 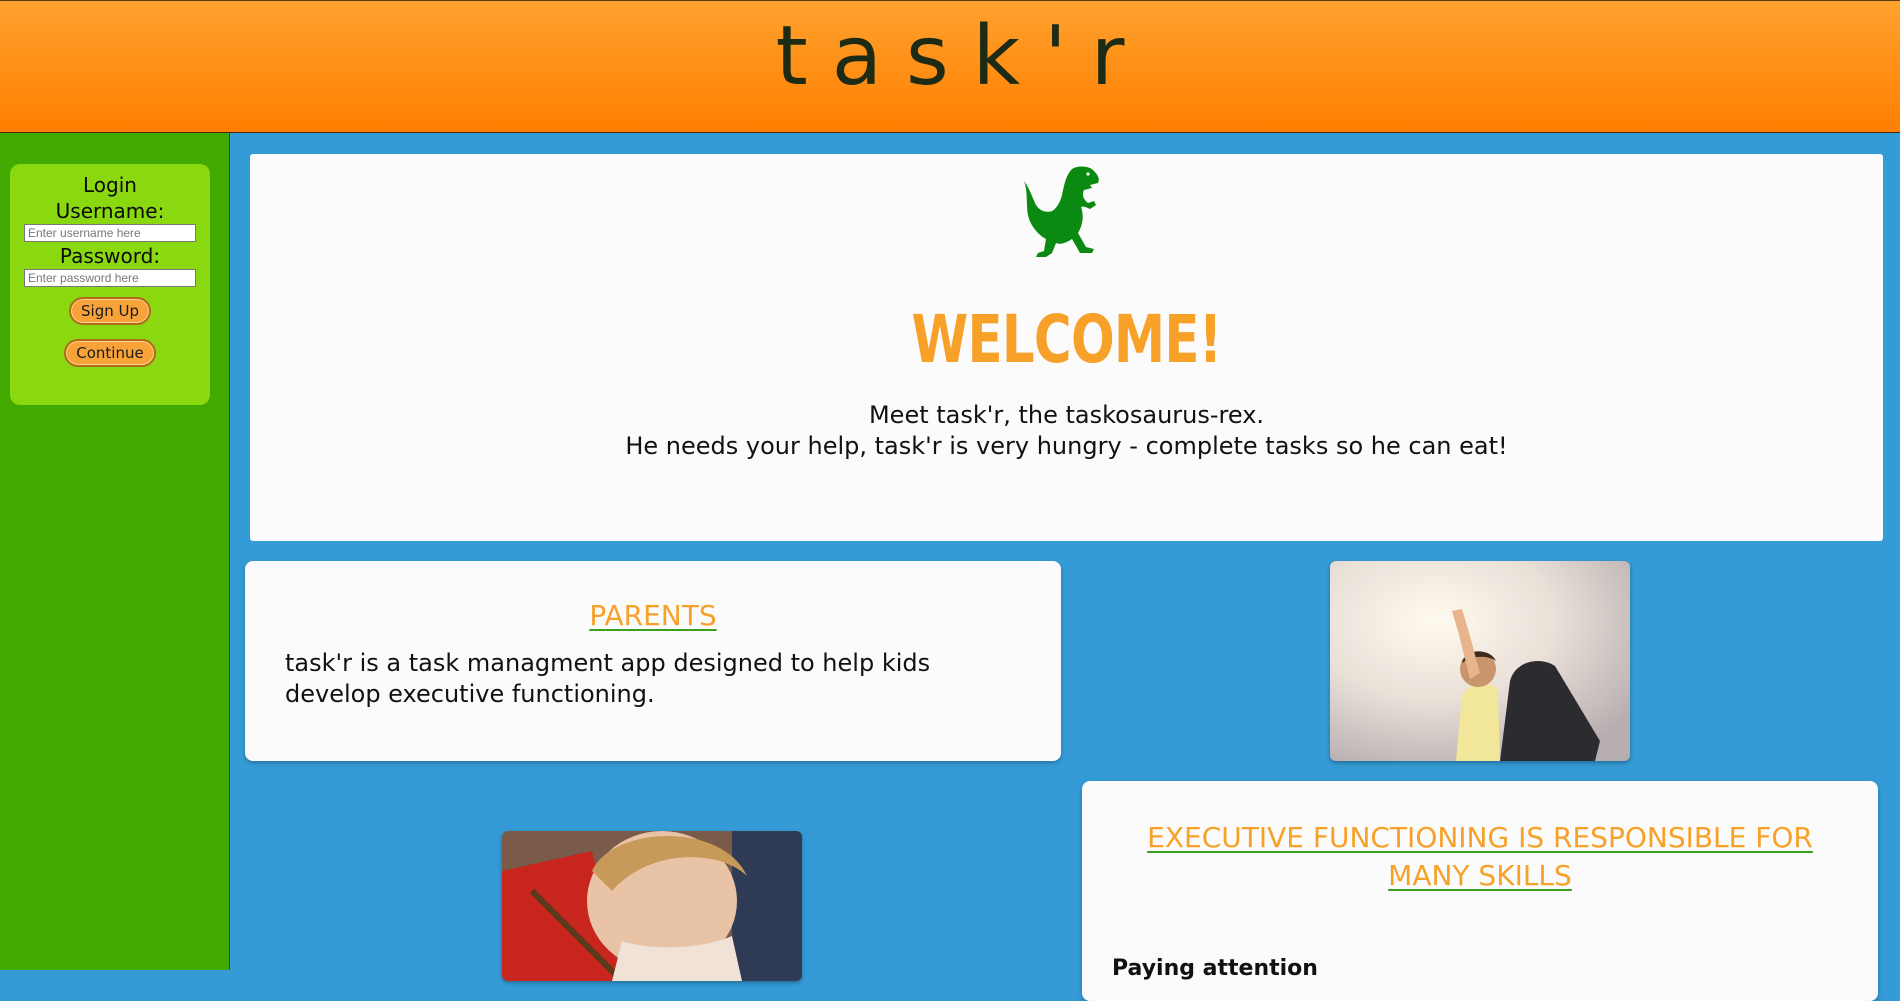 I want to click on app-title: task'r, so click(x=962, y=56).